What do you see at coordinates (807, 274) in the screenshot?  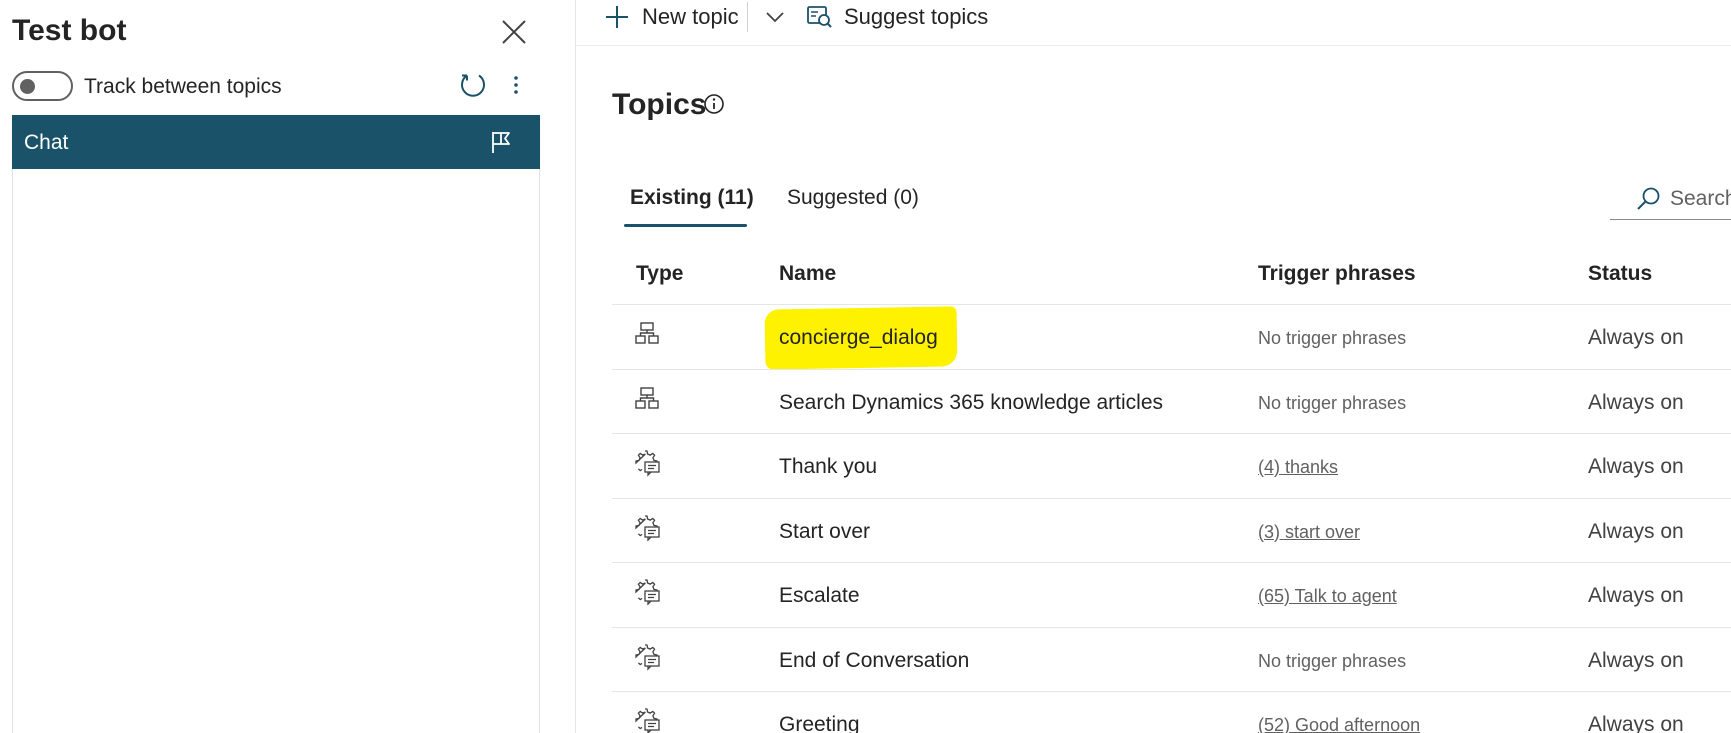 I see `column-header-name: Name` at bounding box center [807, 274].